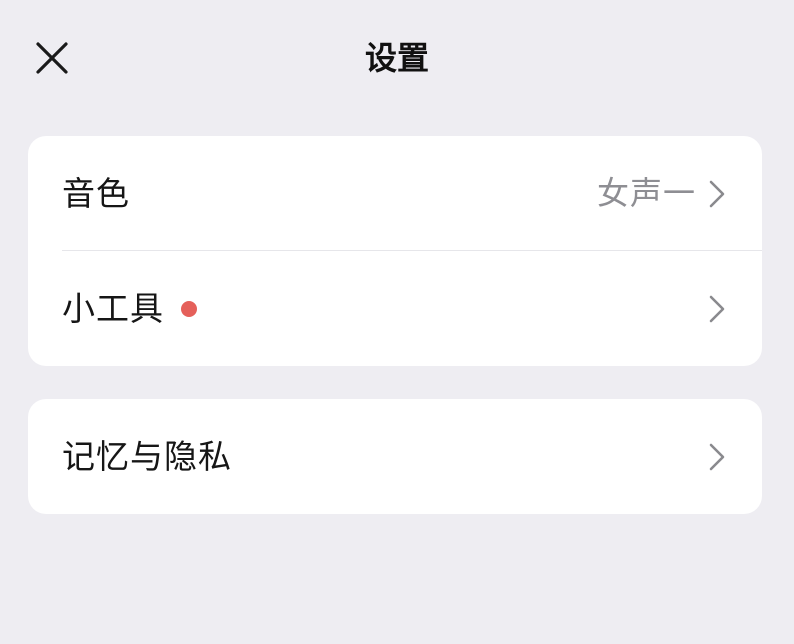  What do you see at coordinates (189, 308) in the screenshot?
I see `notification-dot` at bounding box center [189, 308].